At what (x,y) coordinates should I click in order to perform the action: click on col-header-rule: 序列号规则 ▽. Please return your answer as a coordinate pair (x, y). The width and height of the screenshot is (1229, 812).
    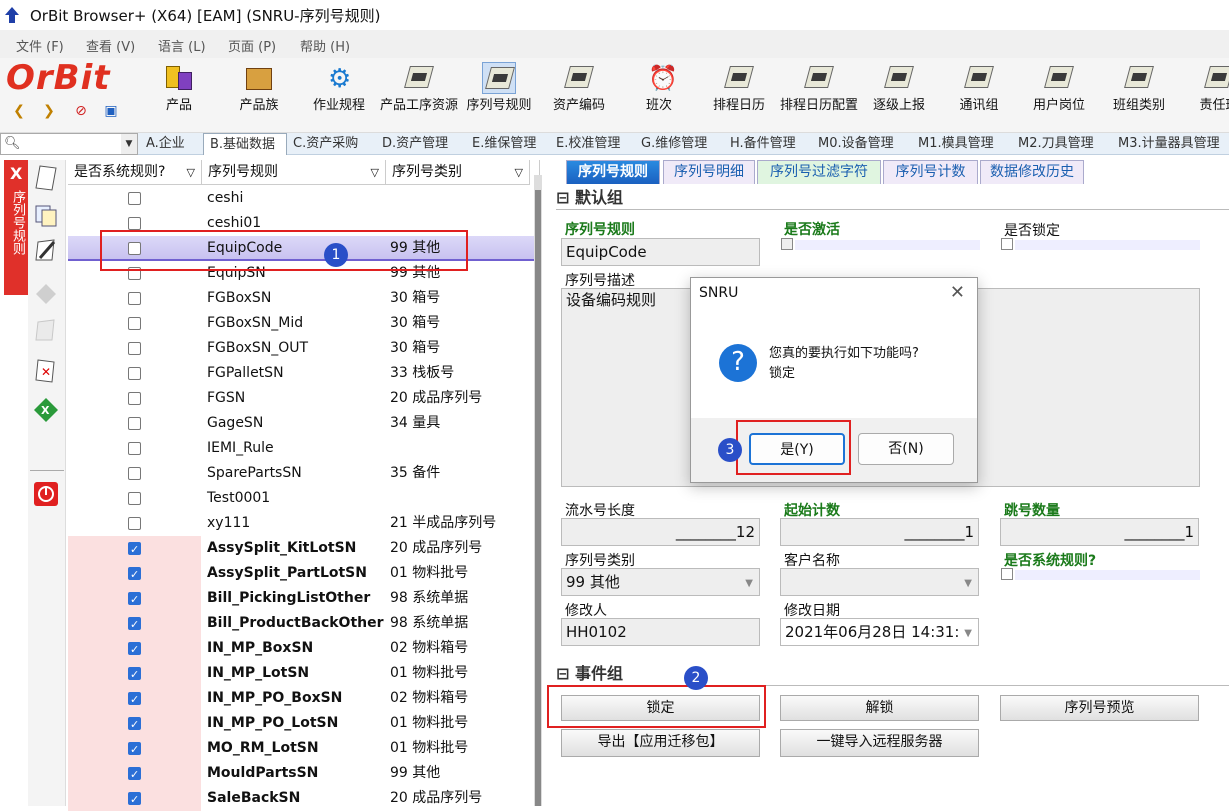
    Looking at the image, I should click on (294, 172).